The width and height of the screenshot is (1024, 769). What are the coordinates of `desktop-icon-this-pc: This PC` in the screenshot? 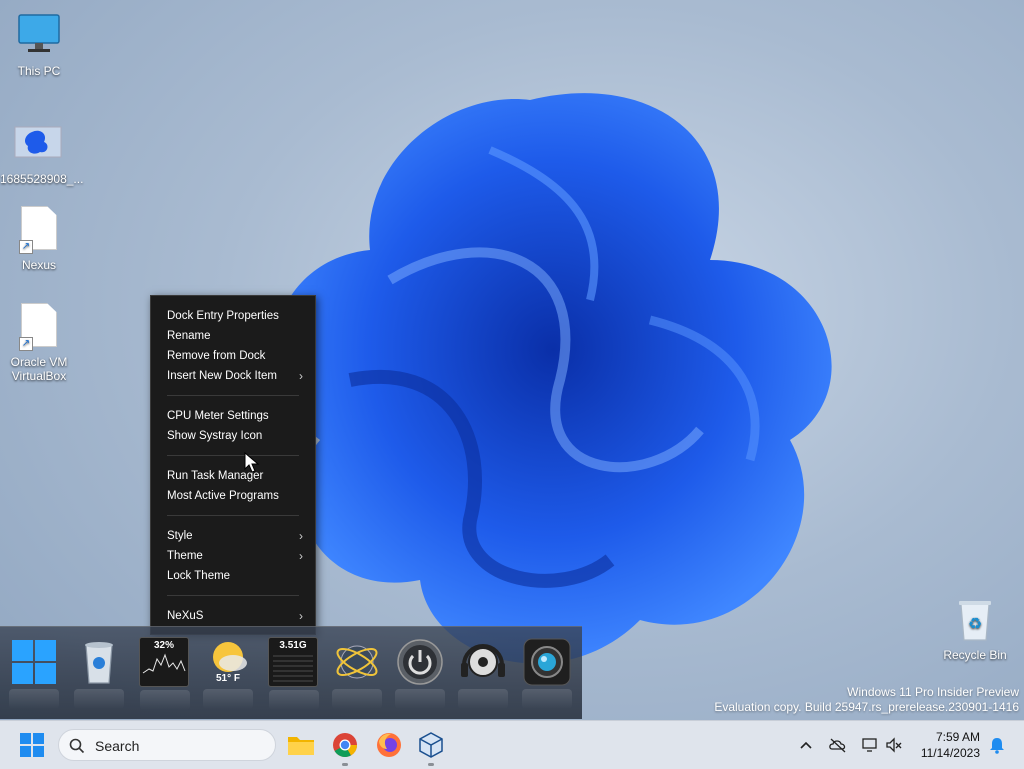 It's located at (39, 45).